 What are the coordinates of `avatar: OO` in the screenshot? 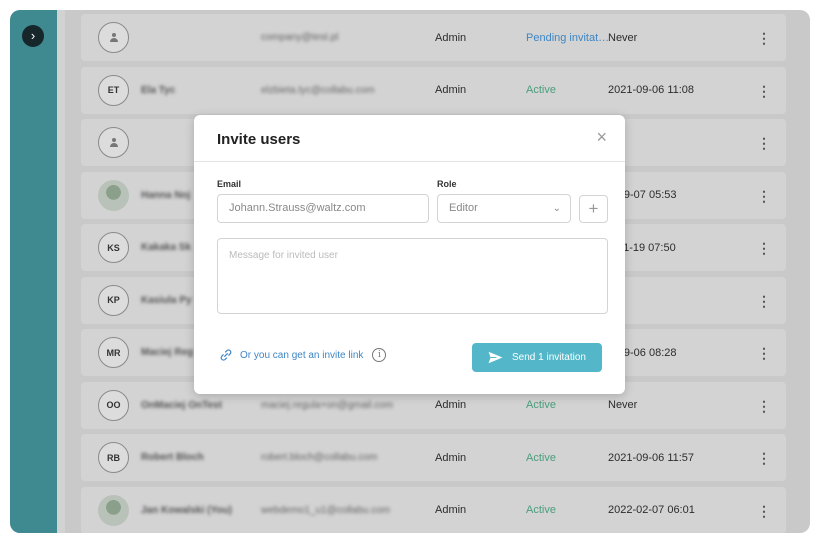 It's located at (113, 405).